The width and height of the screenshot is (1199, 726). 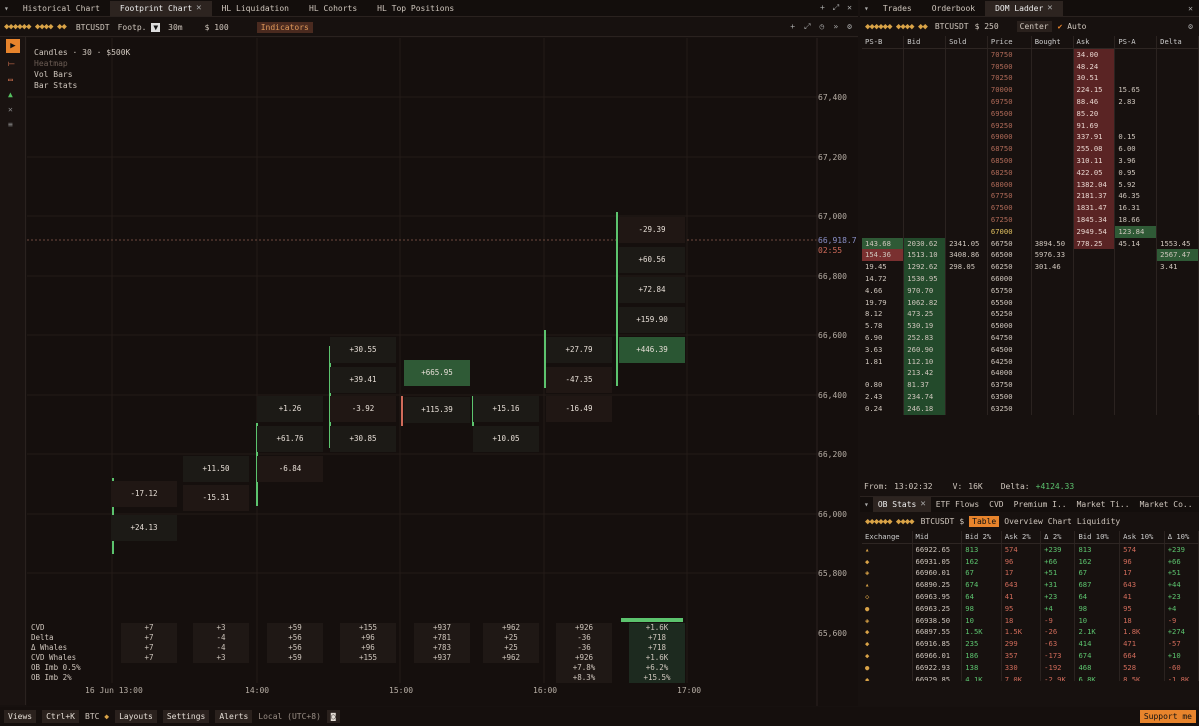 I want to click on clock-icon: ◷, so click(x=822, y=27).